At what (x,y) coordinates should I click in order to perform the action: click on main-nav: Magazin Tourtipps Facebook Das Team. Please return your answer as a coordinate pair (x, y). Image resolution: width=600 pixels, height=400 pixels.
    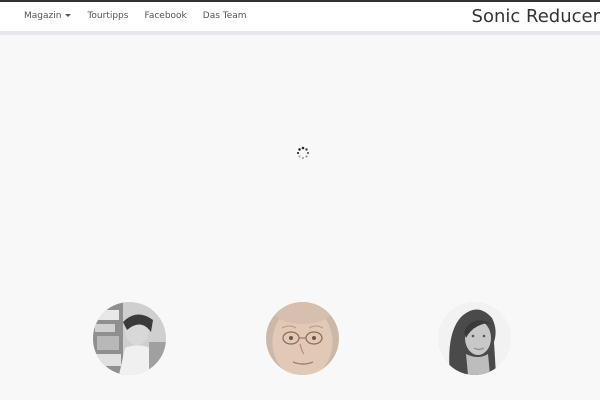
    Looking at the image, I should click on (135, 16).